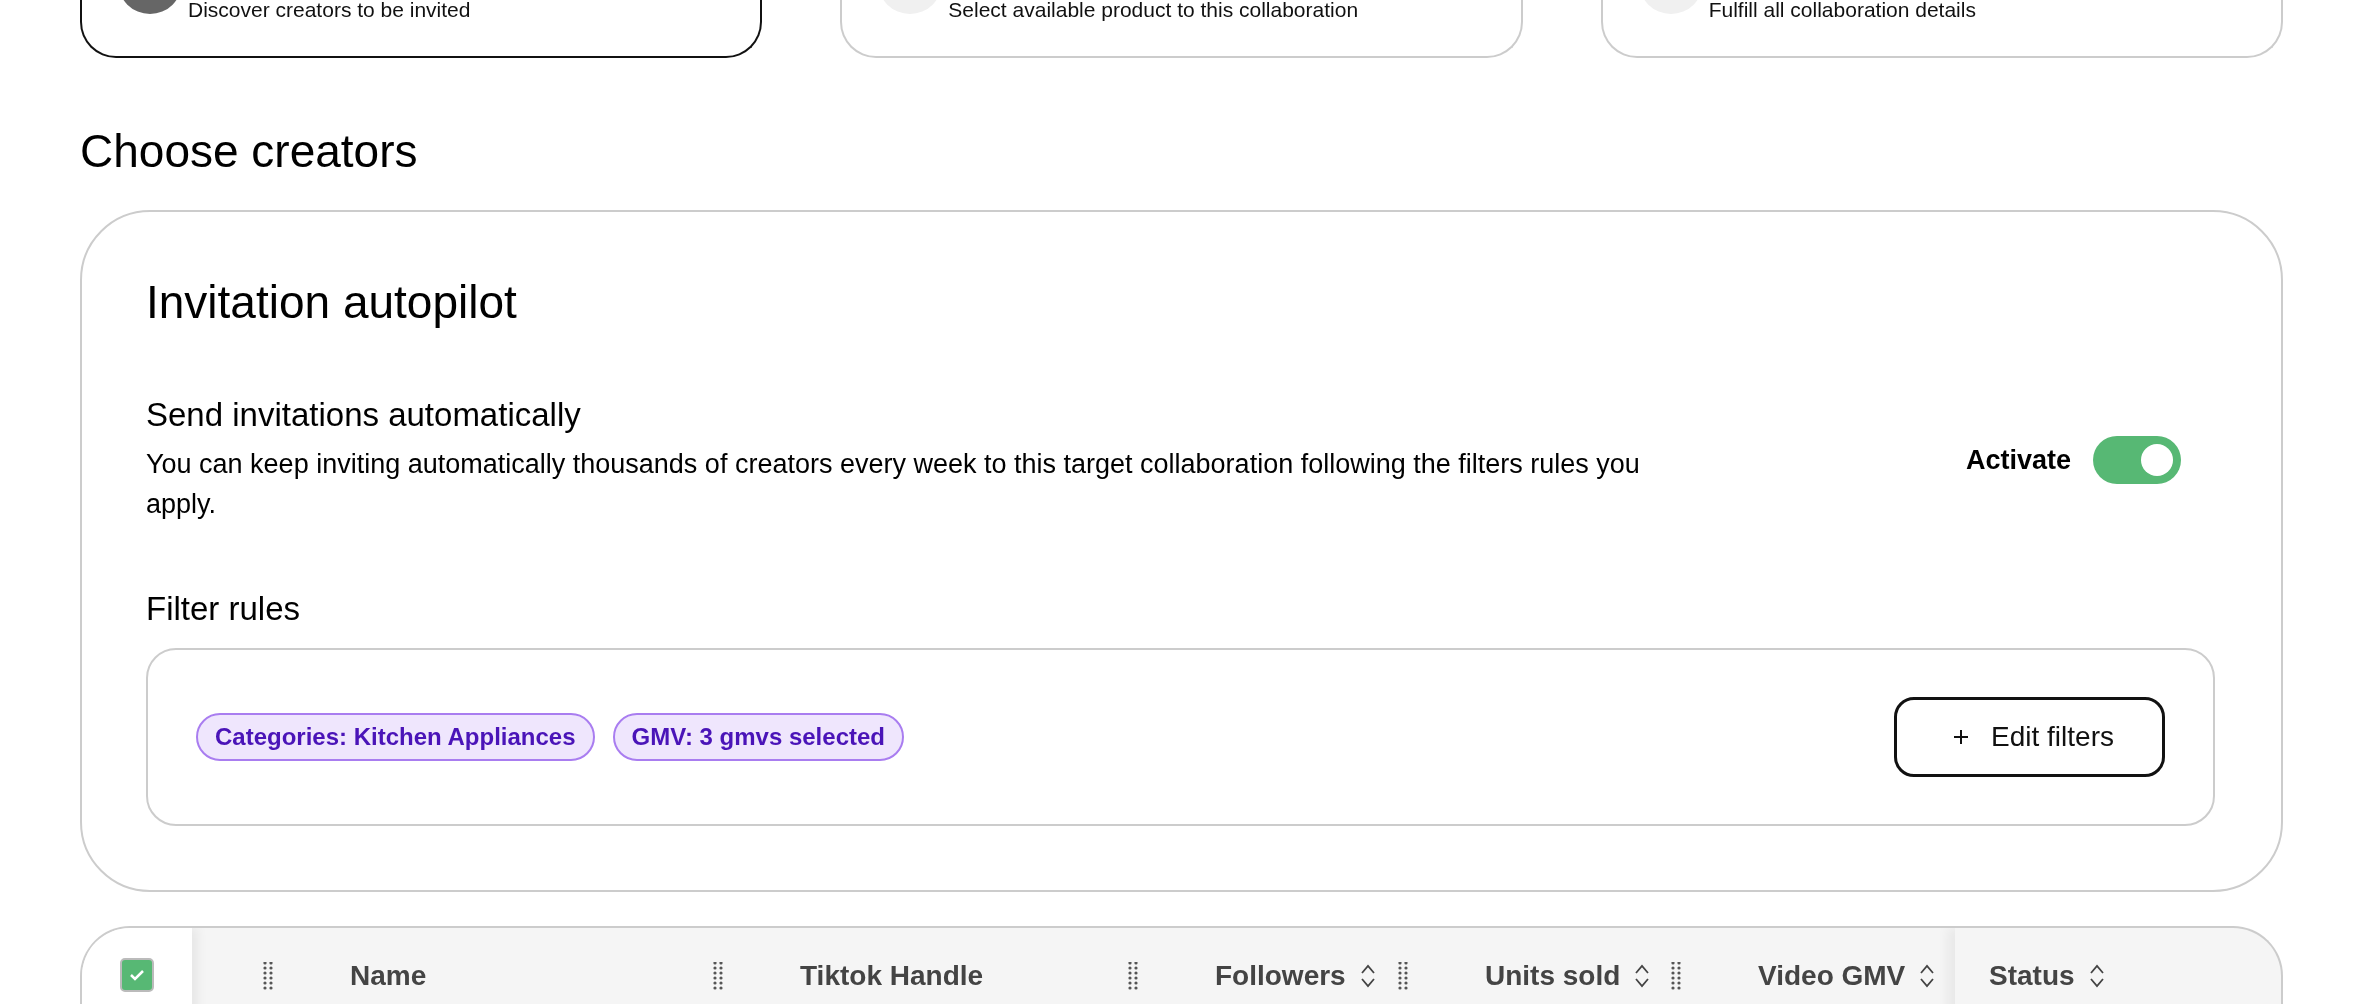  What do you see at coordinates (1961, 737) in the screenshot?
I see `plus-icon` at bounding box center [1961, 737].